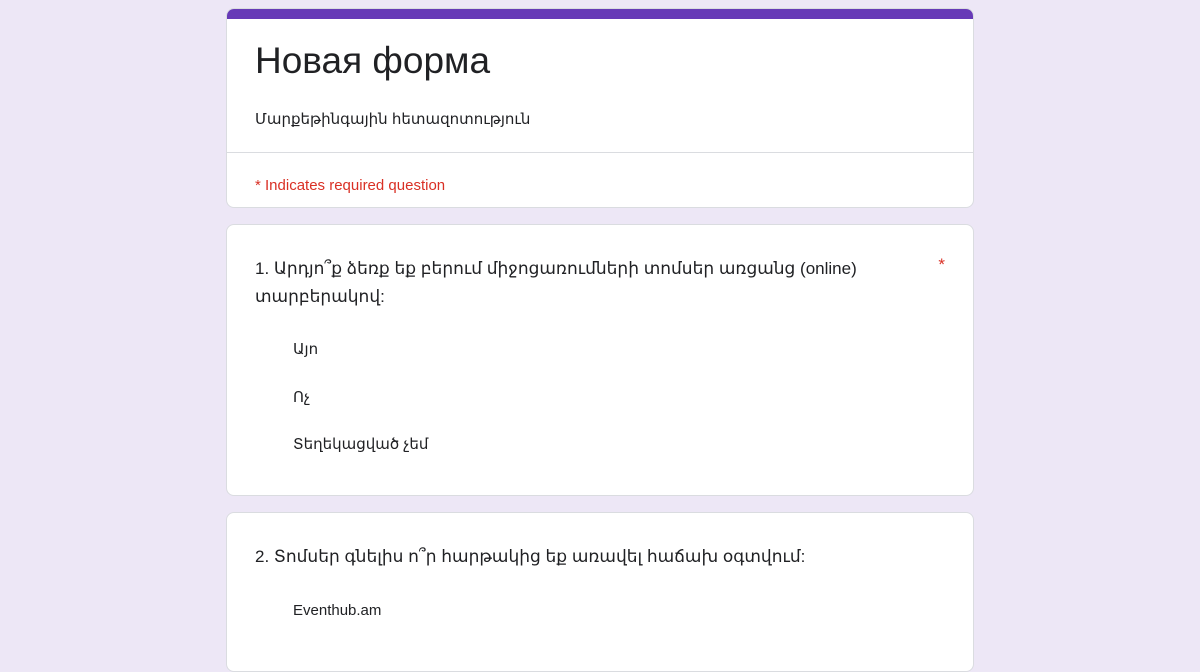 The height and width of the screenshot is (672, 1200). Describe the element at coordinates (337, 611) in the screenshot. I see `option-eventhub: Eventhub.am` at that location.